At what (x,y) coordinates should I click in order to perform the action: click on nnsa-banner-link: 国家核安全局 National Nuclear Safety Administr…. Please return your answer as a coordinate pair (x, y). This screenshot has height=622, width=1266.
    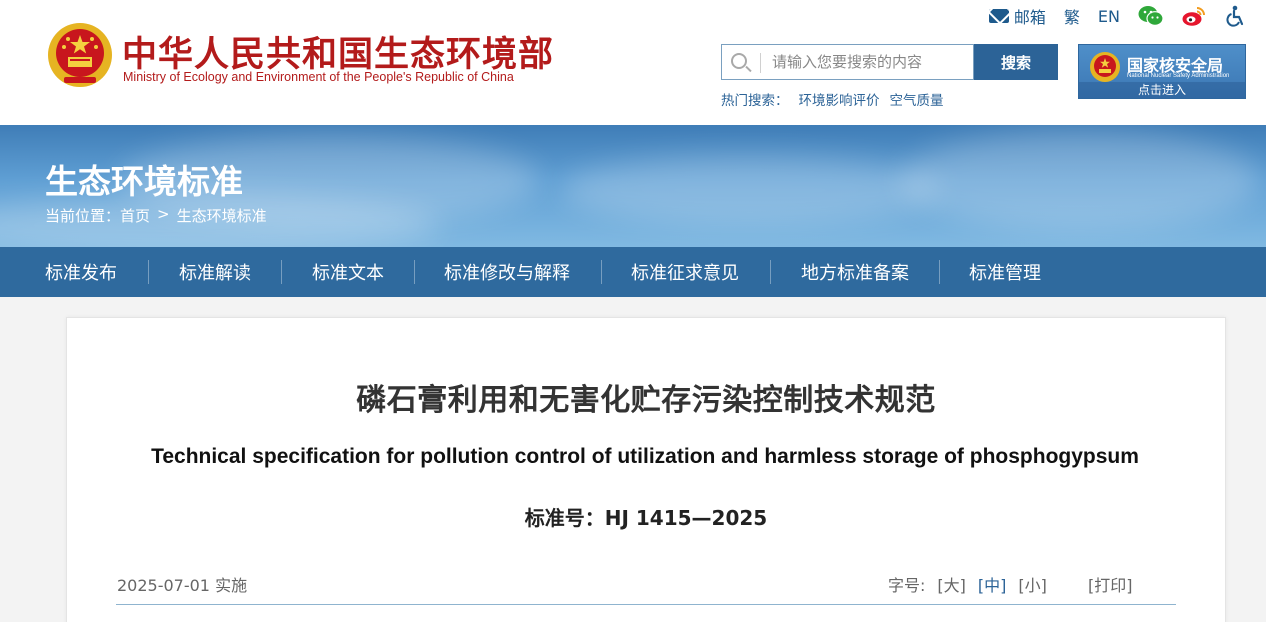
    Looking at the image, I should click on (1162, 71).